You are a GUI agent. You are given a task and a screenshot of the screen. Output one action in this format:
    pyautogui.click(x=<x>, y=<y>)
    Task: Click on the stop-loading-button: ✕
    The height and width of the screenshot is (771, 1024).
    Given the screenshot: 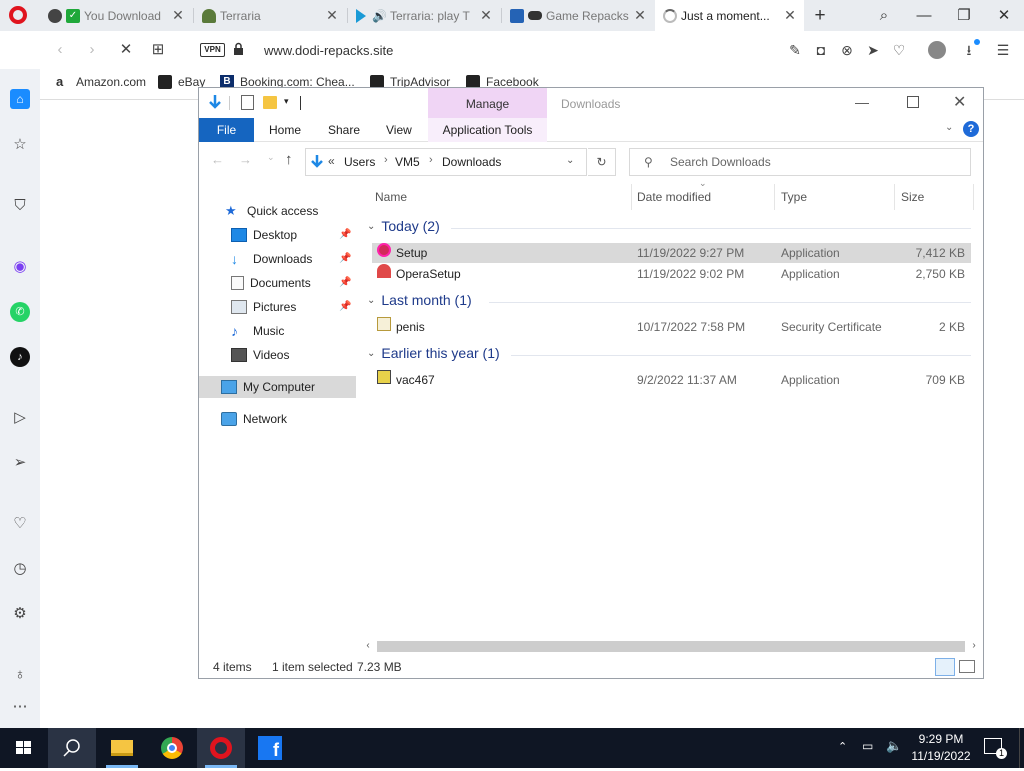 What is the action you would take?
    pyautogui.click(x=126, y=50)
    